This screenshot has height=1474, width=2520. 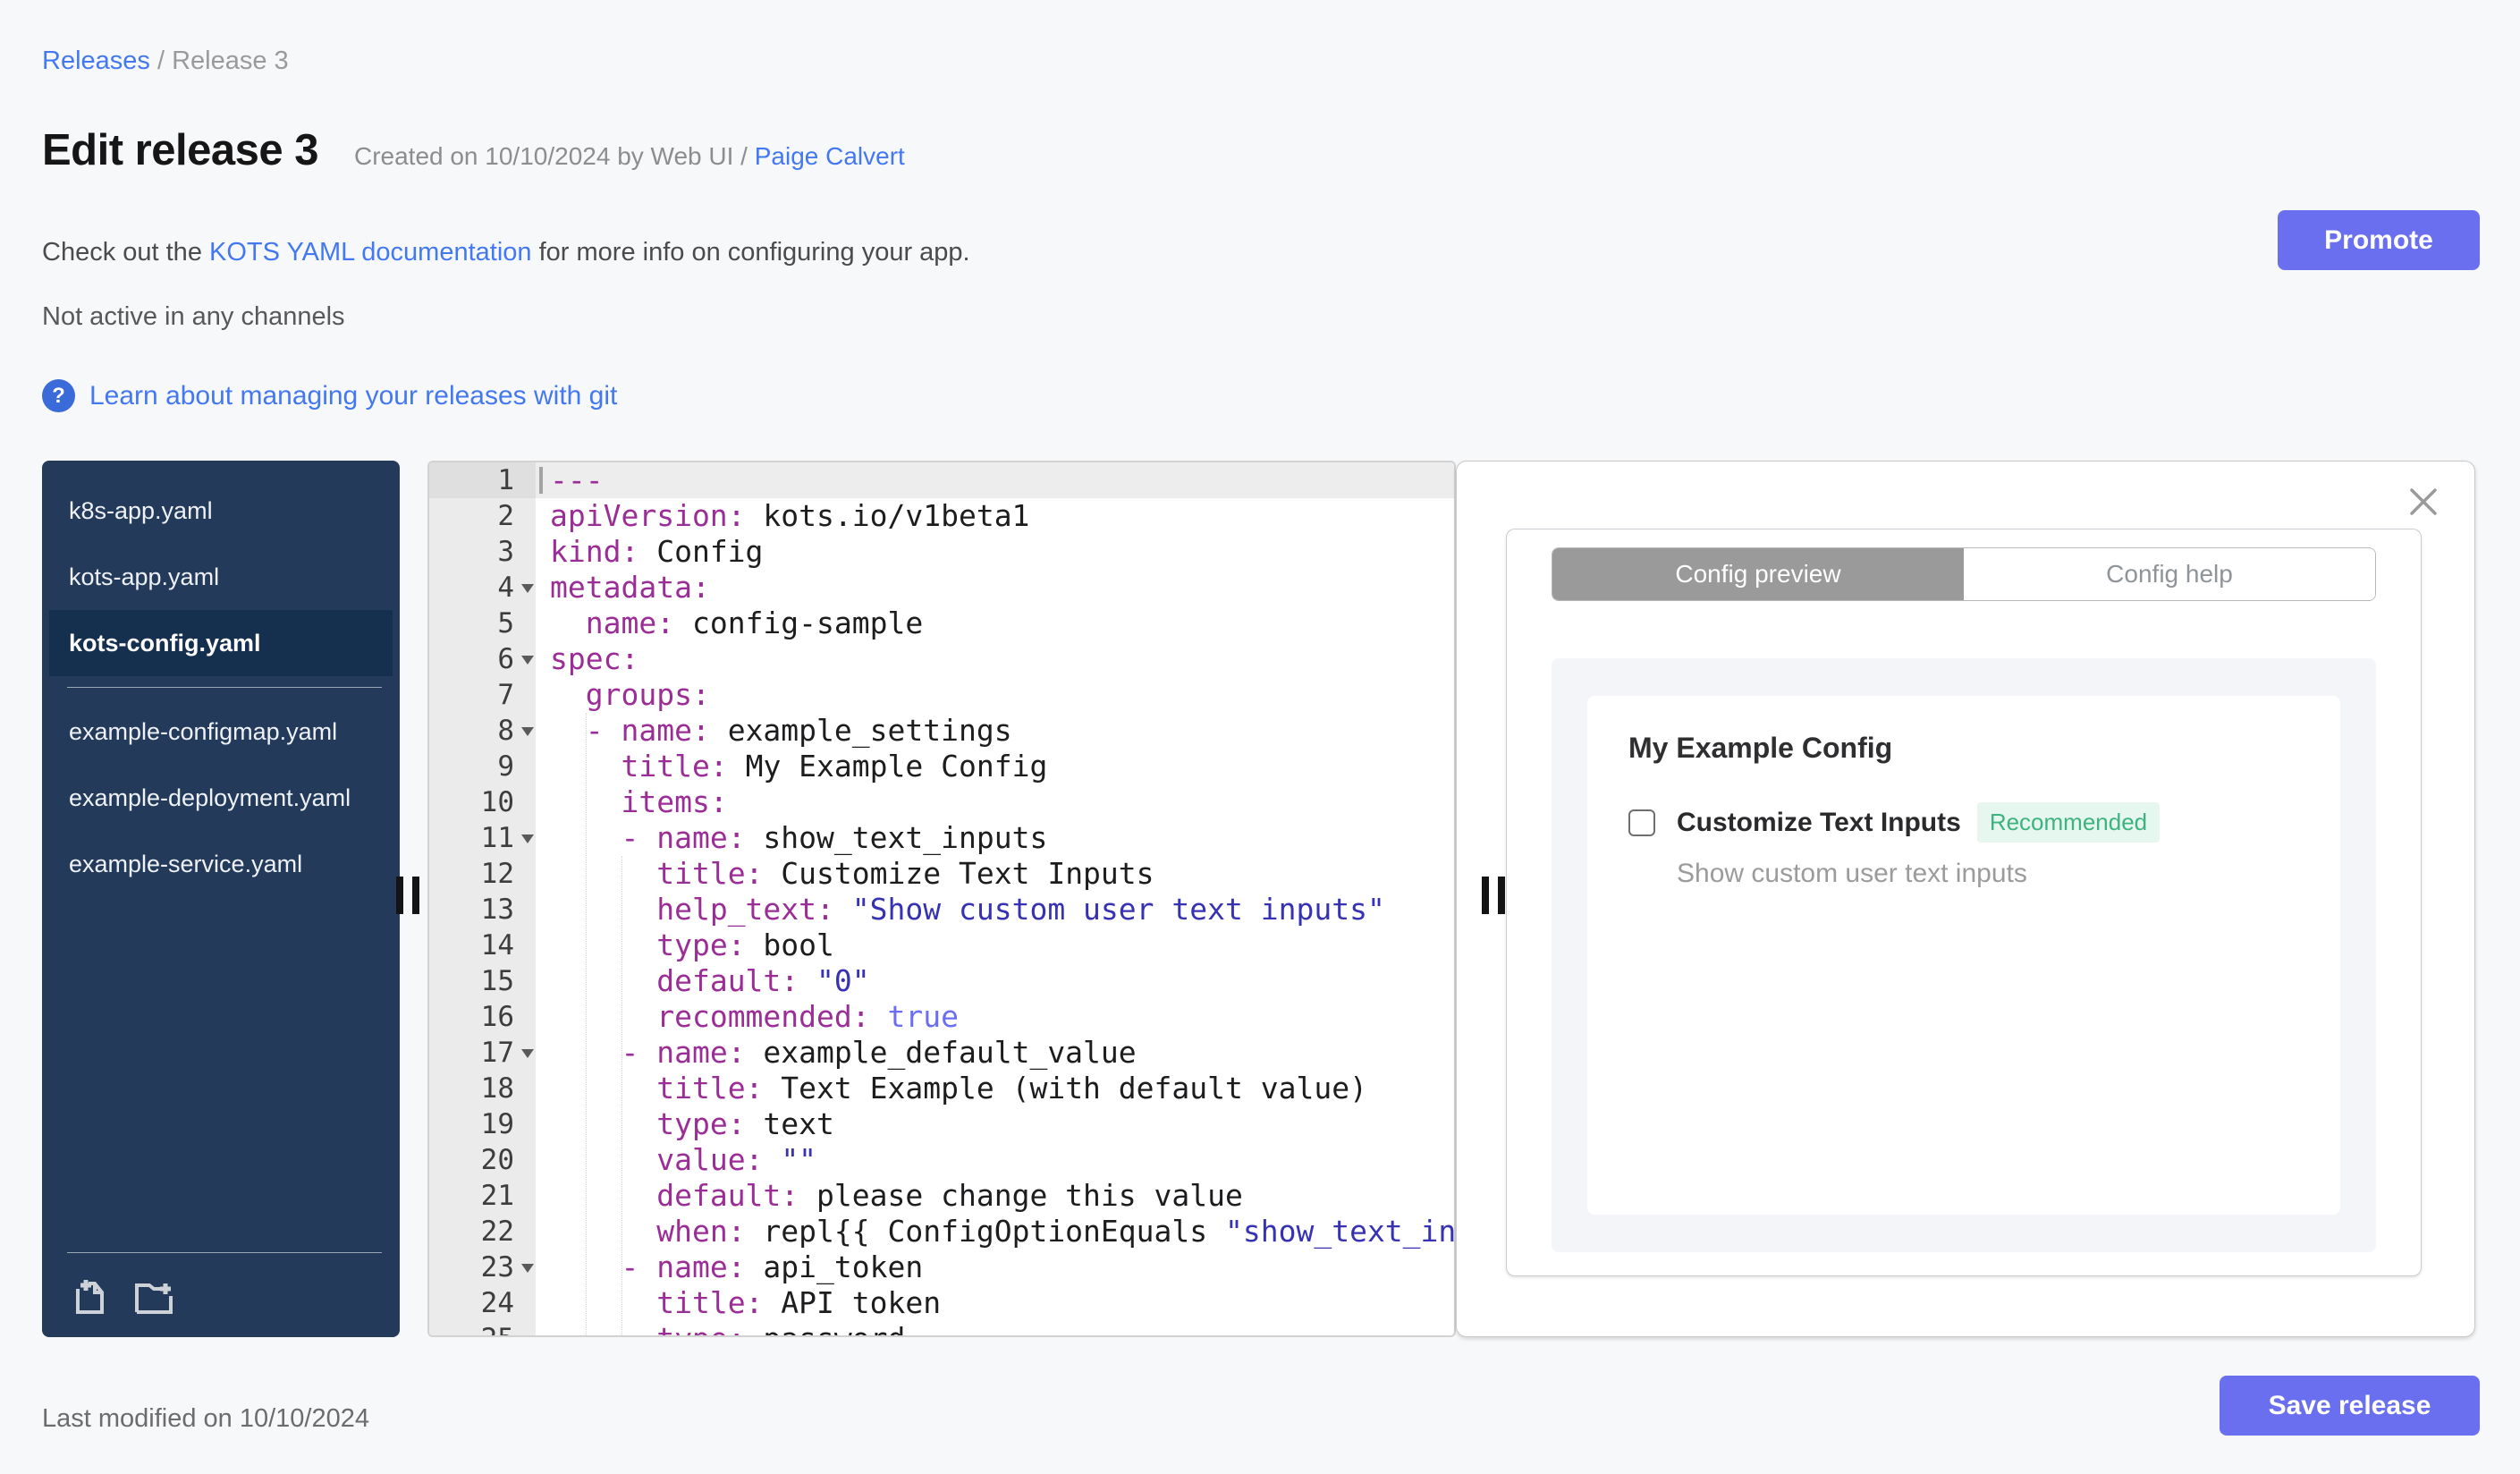 What do you see at coordinates (482, 1088) in the screenshot?
I see `line-number: 18` at bounding box center [482, 1088].